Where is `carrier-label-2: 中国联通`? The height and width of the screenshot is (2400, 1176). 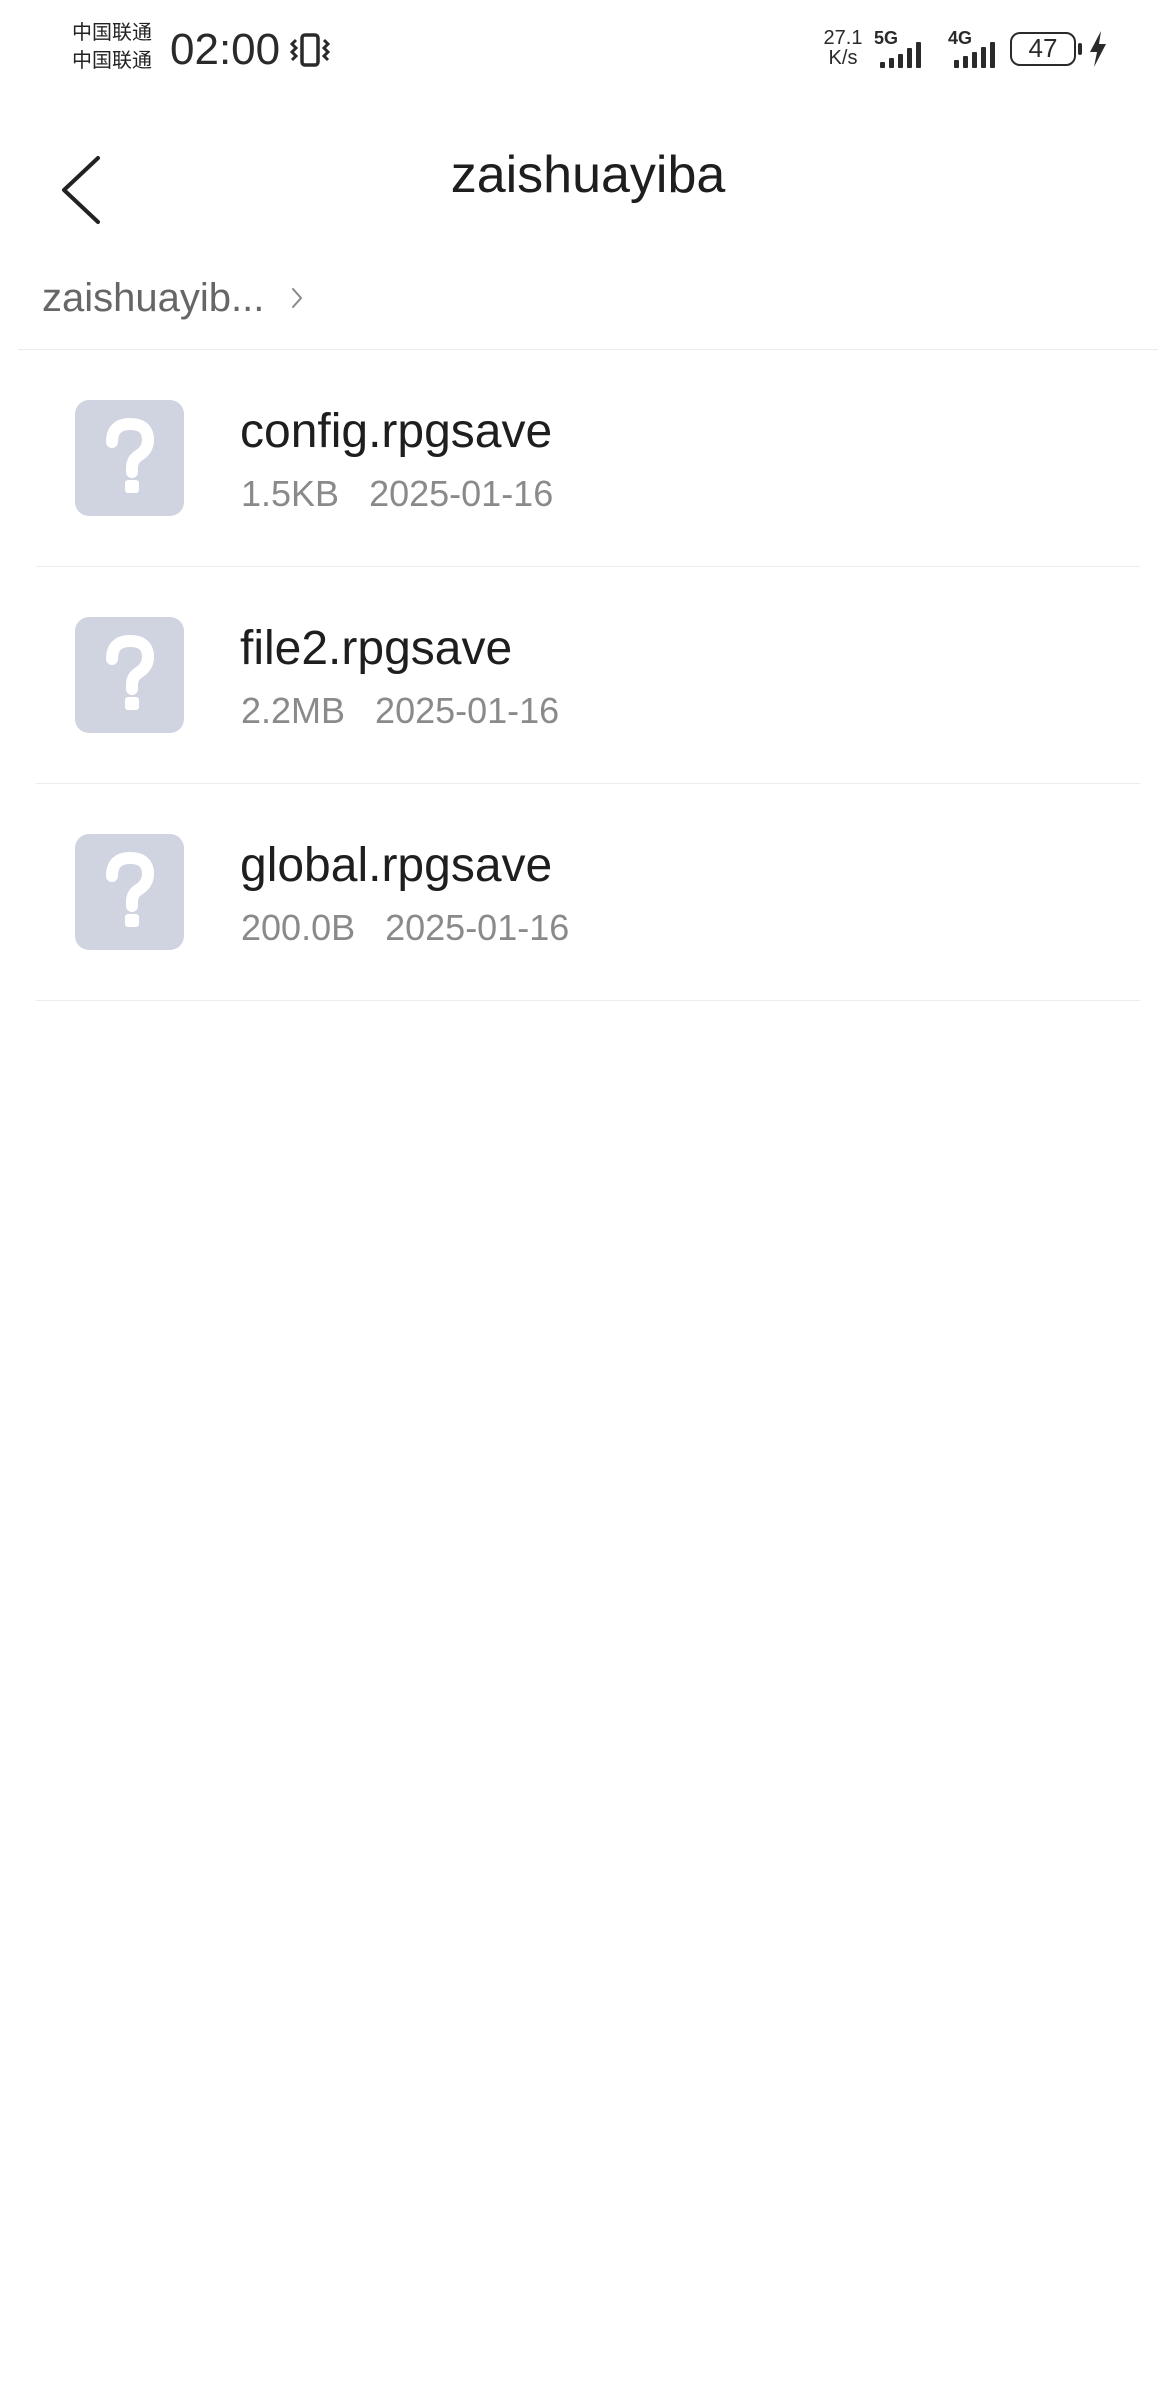
carrier-label-2: 中国联通 is located at coordinates (112, 60).